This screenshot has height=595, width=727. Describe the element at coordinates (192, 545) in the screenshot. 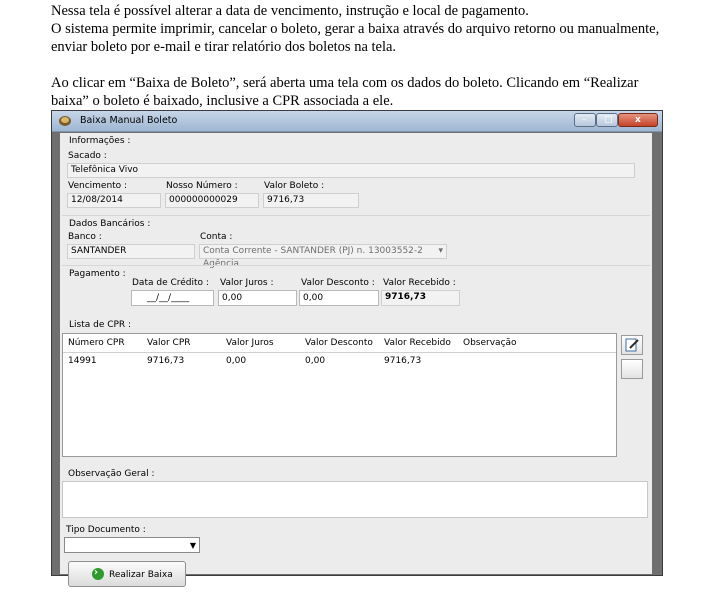

I see `chevron-down-icon: ▼` at that location.